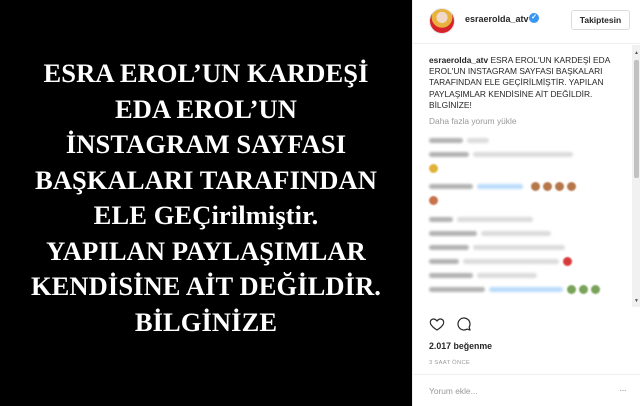 This screenshot has width=640, height=406. I want to click on avatar, so click(442, 21).